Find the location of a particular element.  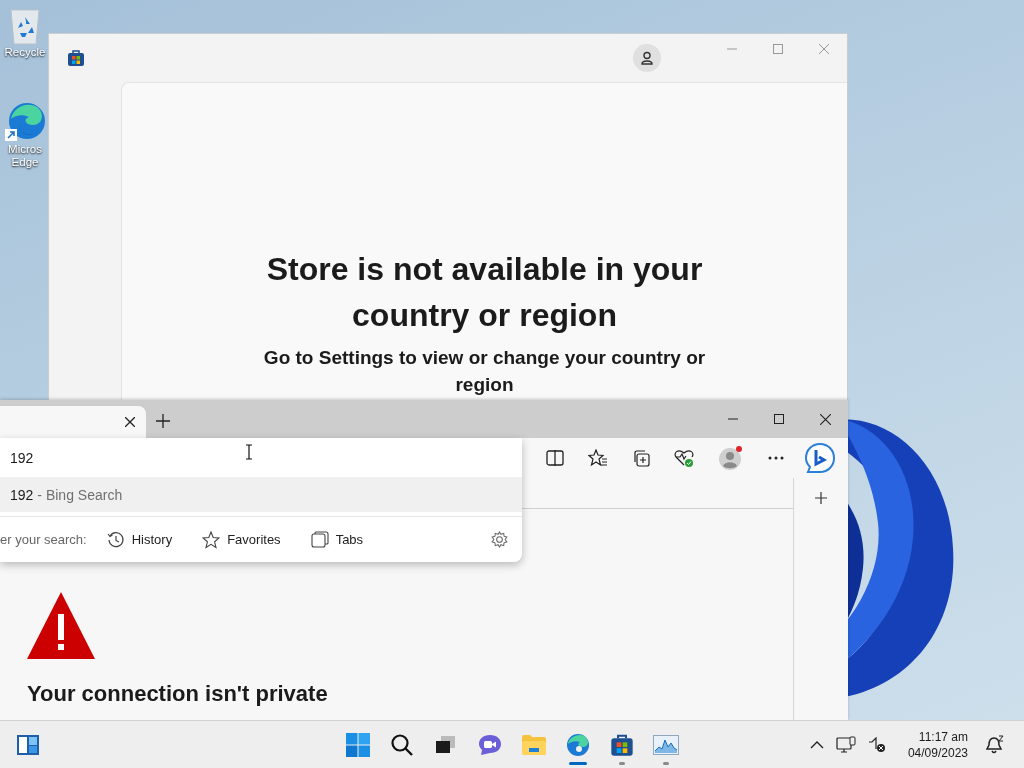

date-label: 04/09/2023 is located at coordinates (937, 752).